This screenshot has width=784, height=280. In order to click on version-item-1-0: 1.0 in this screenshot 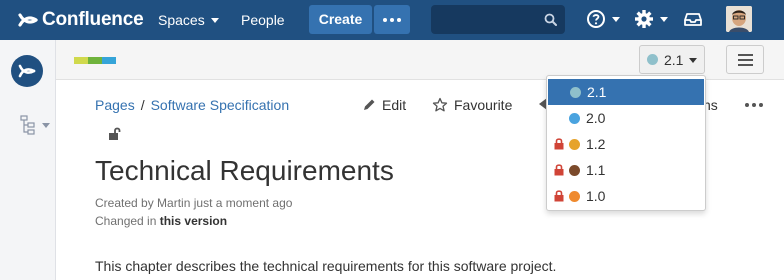, I will do `click(626, 196)`.